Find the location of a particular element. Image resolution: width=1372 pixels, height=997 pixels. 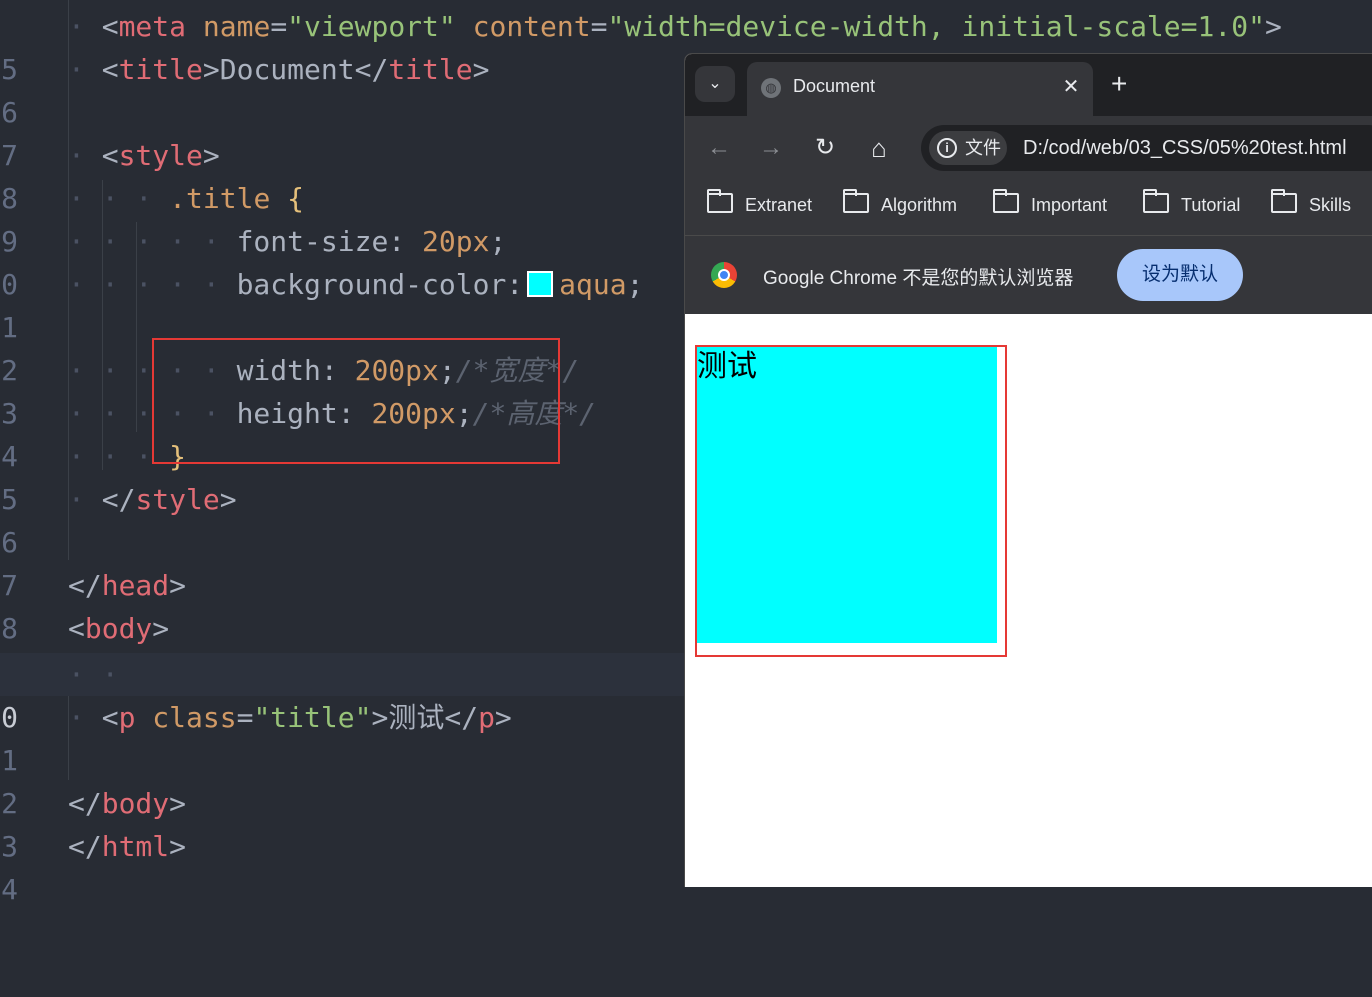

bookmark-skills: Skills is located at coordinates (1311, 202).